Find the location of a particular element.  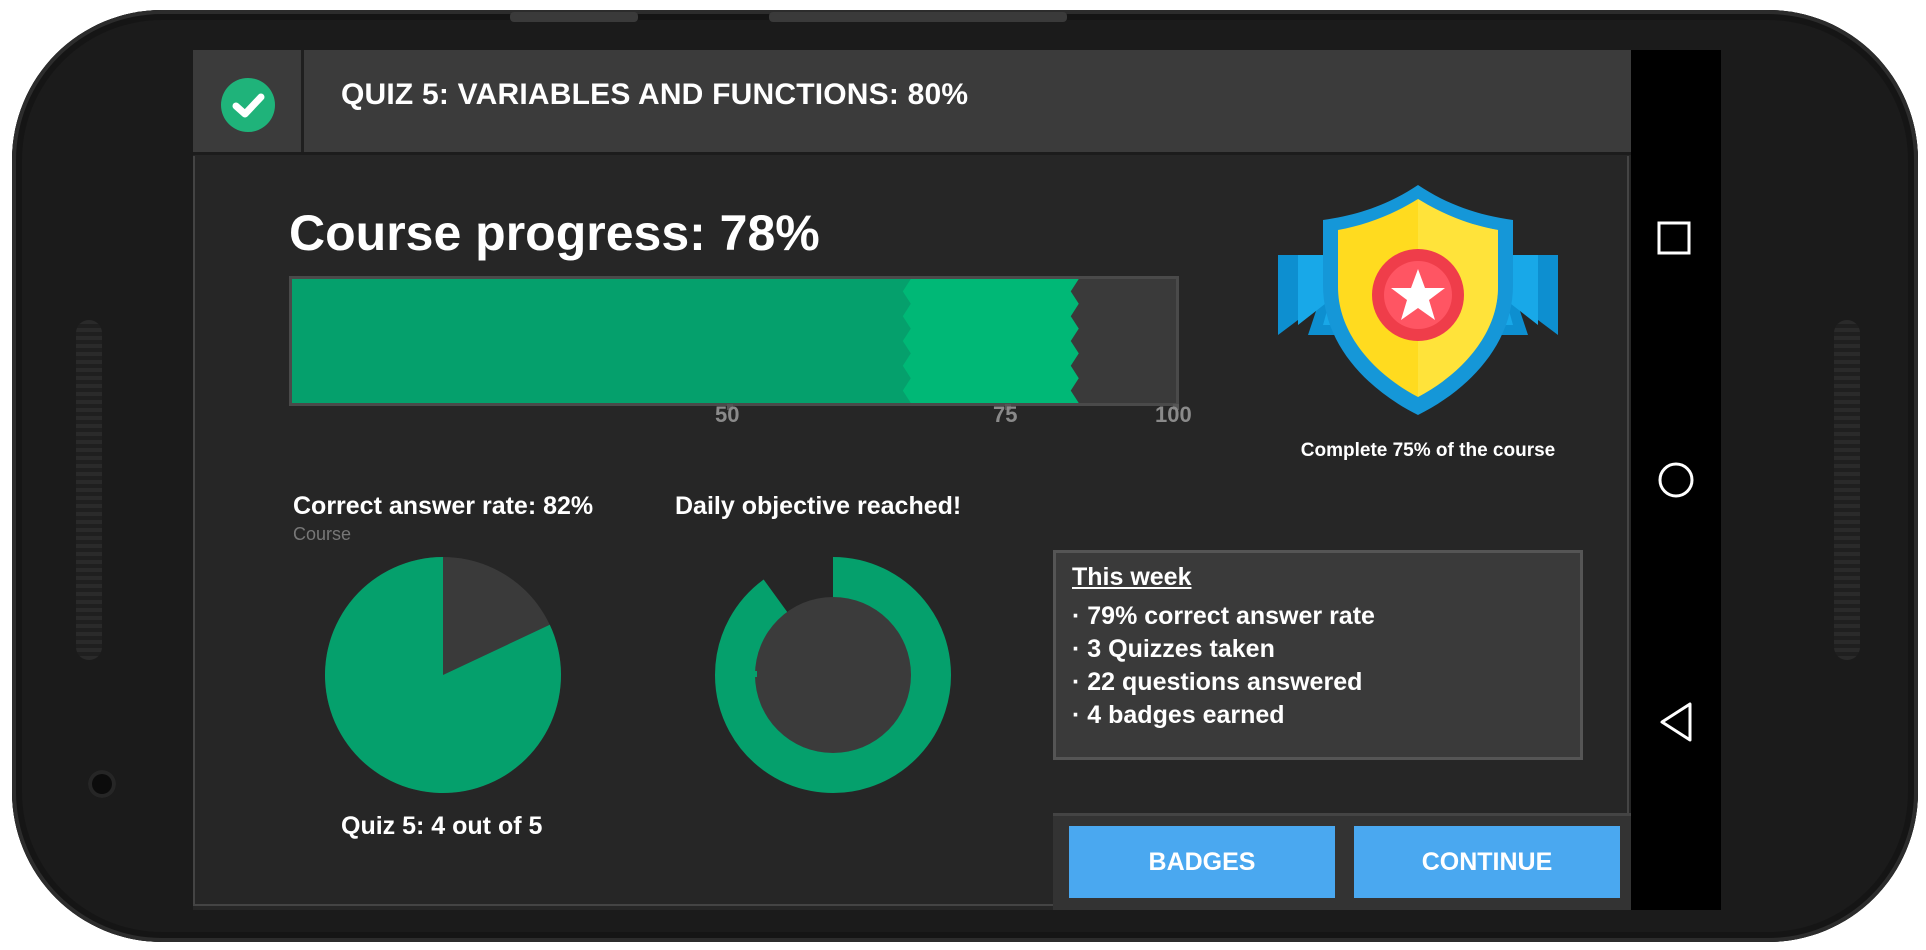

daily-objective-ring is located at coordinates (833, 675).